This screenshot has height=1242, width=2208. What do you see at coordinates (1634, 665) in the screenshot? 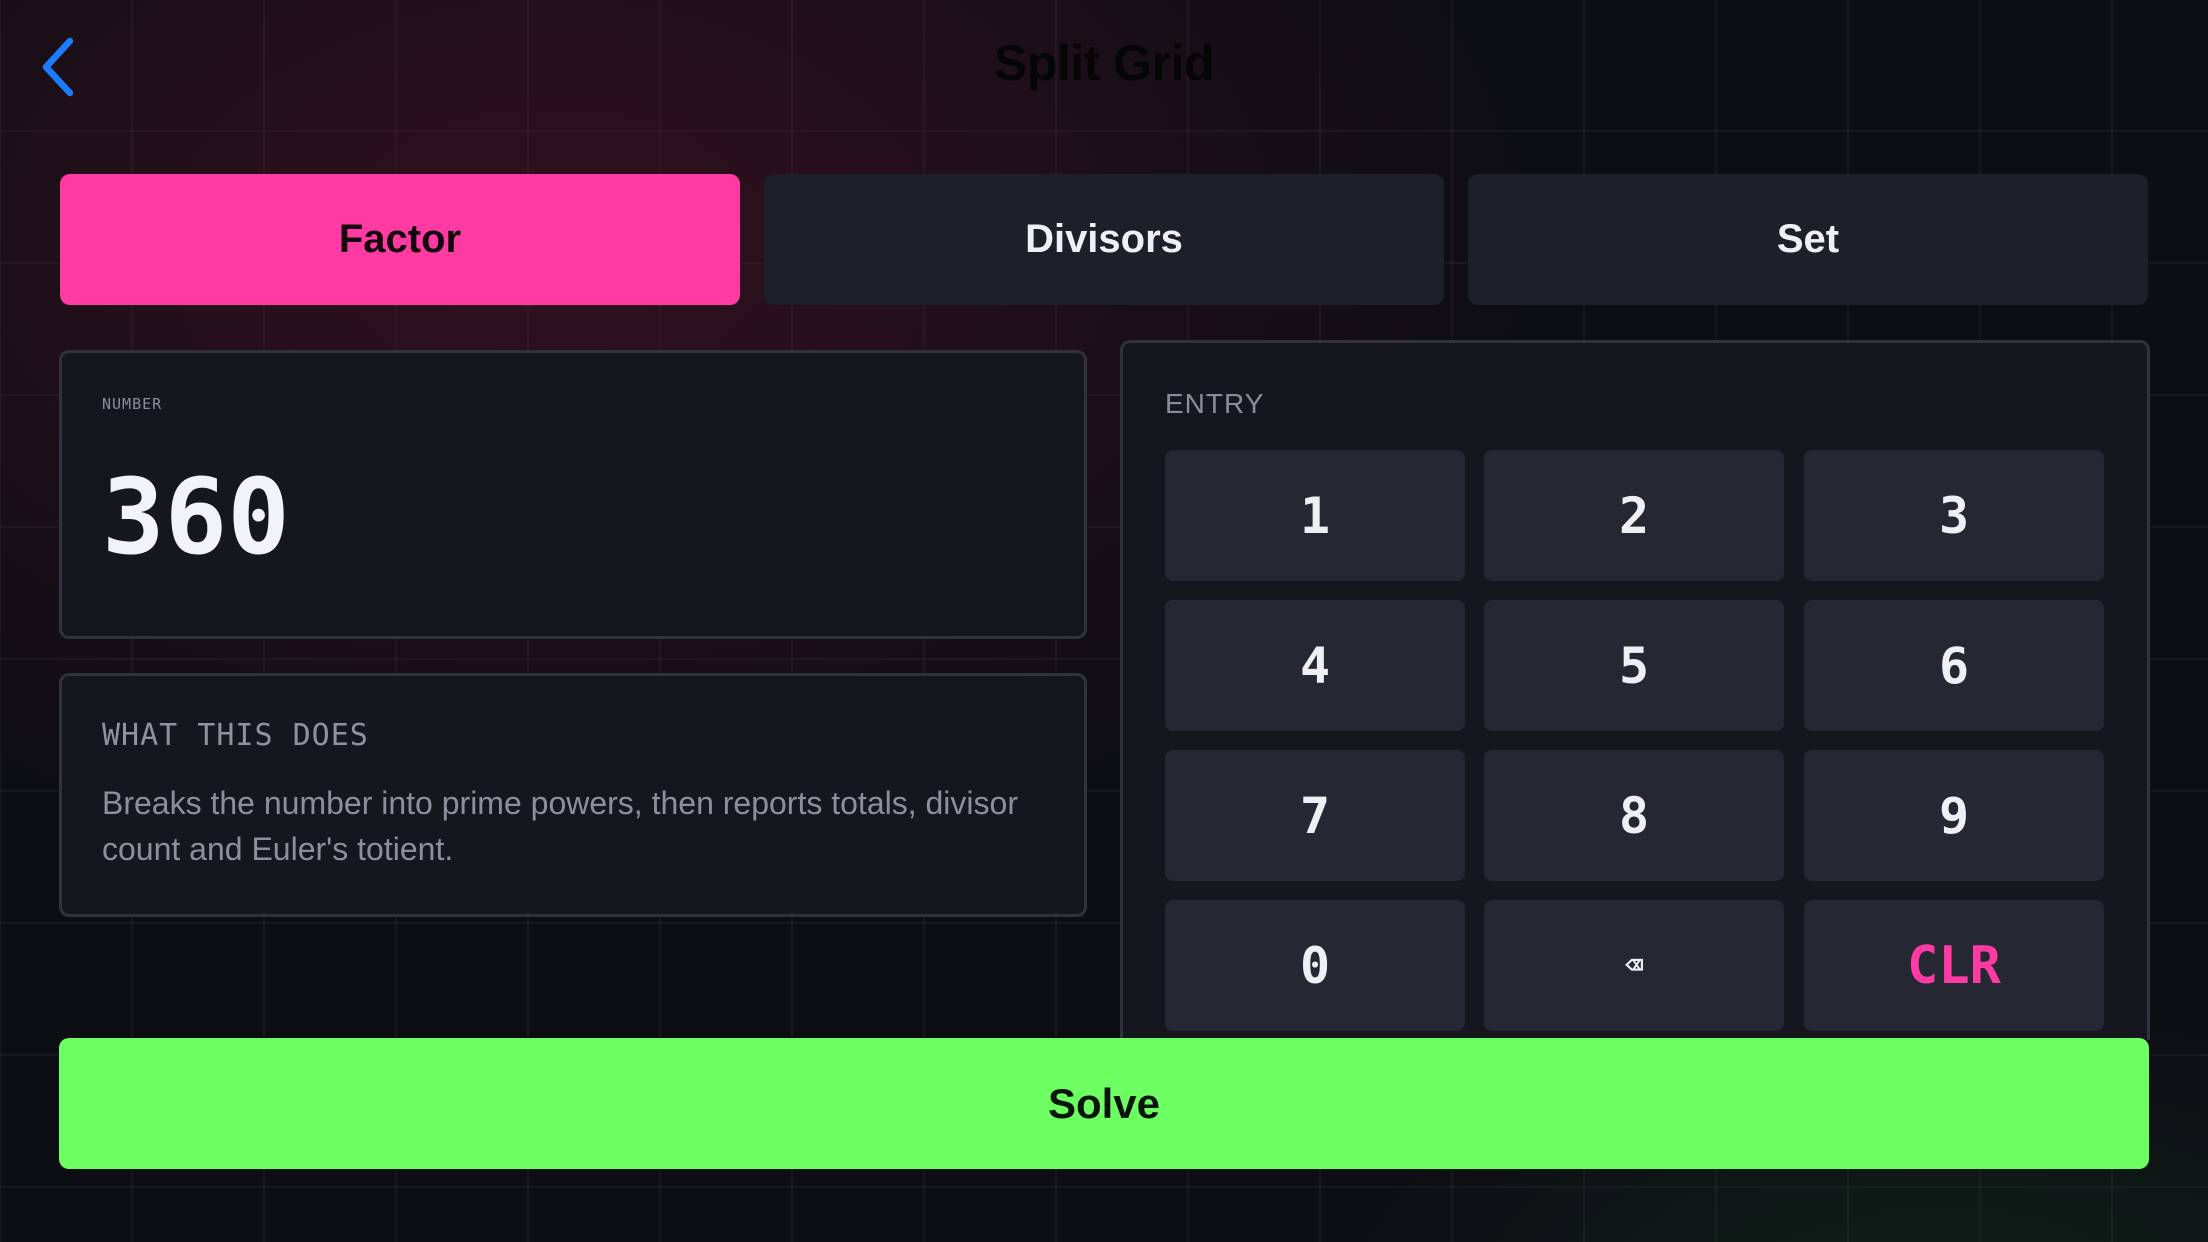
I see `key-5: 5` at bounding box center [1634, 665].